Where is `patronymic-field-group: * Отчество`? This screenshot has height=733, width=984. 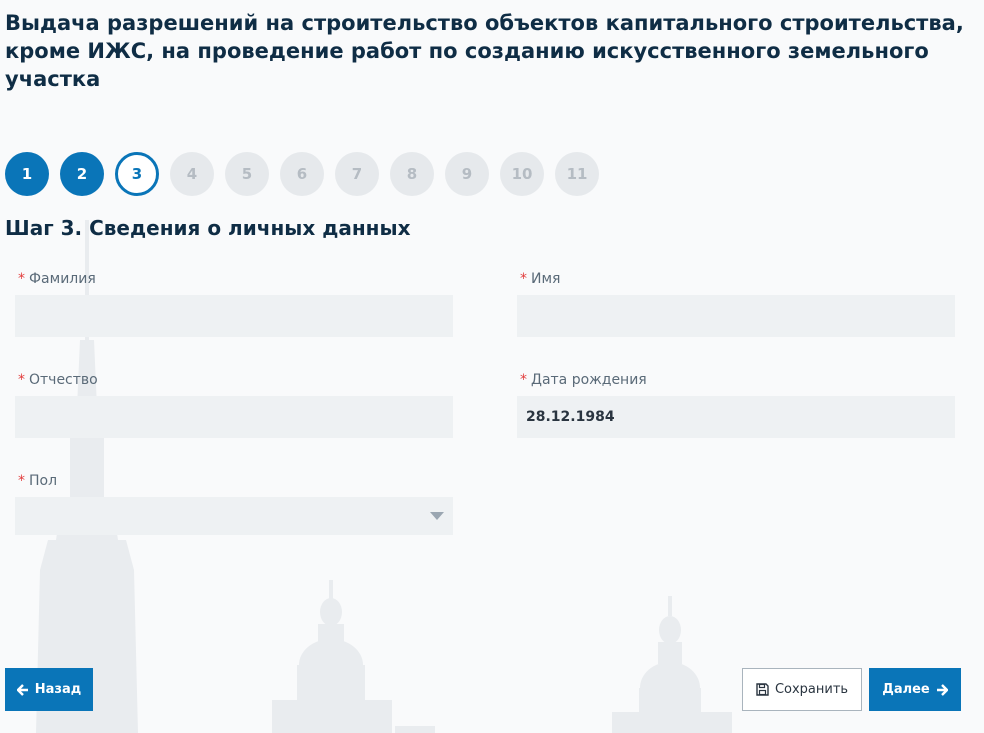
patronymic-field-group: * Отчество is located at coordinates (234, 404).